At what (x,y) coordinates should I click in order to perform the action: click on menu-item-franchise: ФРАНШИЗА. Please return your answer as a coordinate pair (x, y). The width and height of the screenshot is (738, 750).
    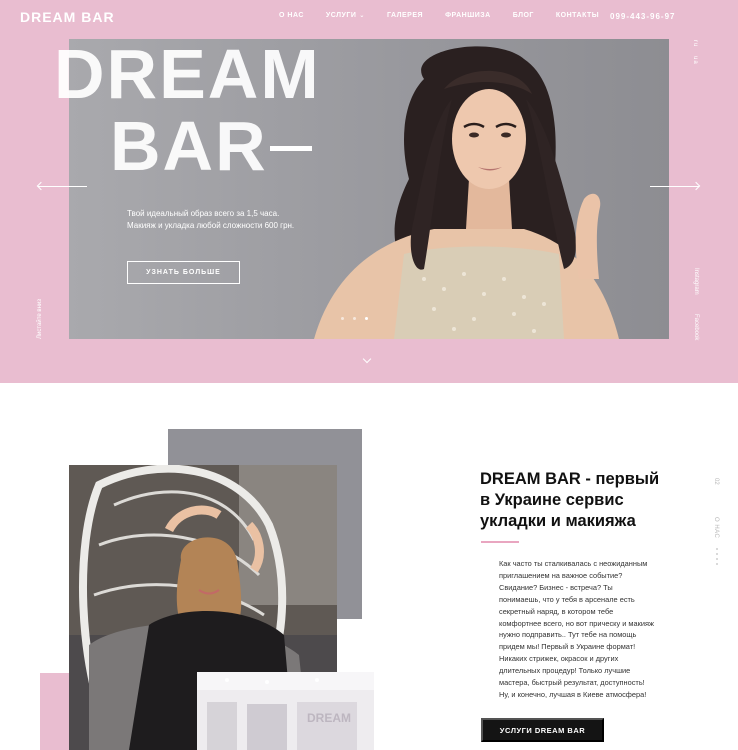
    Looking at the image, I should click on (468, 15).